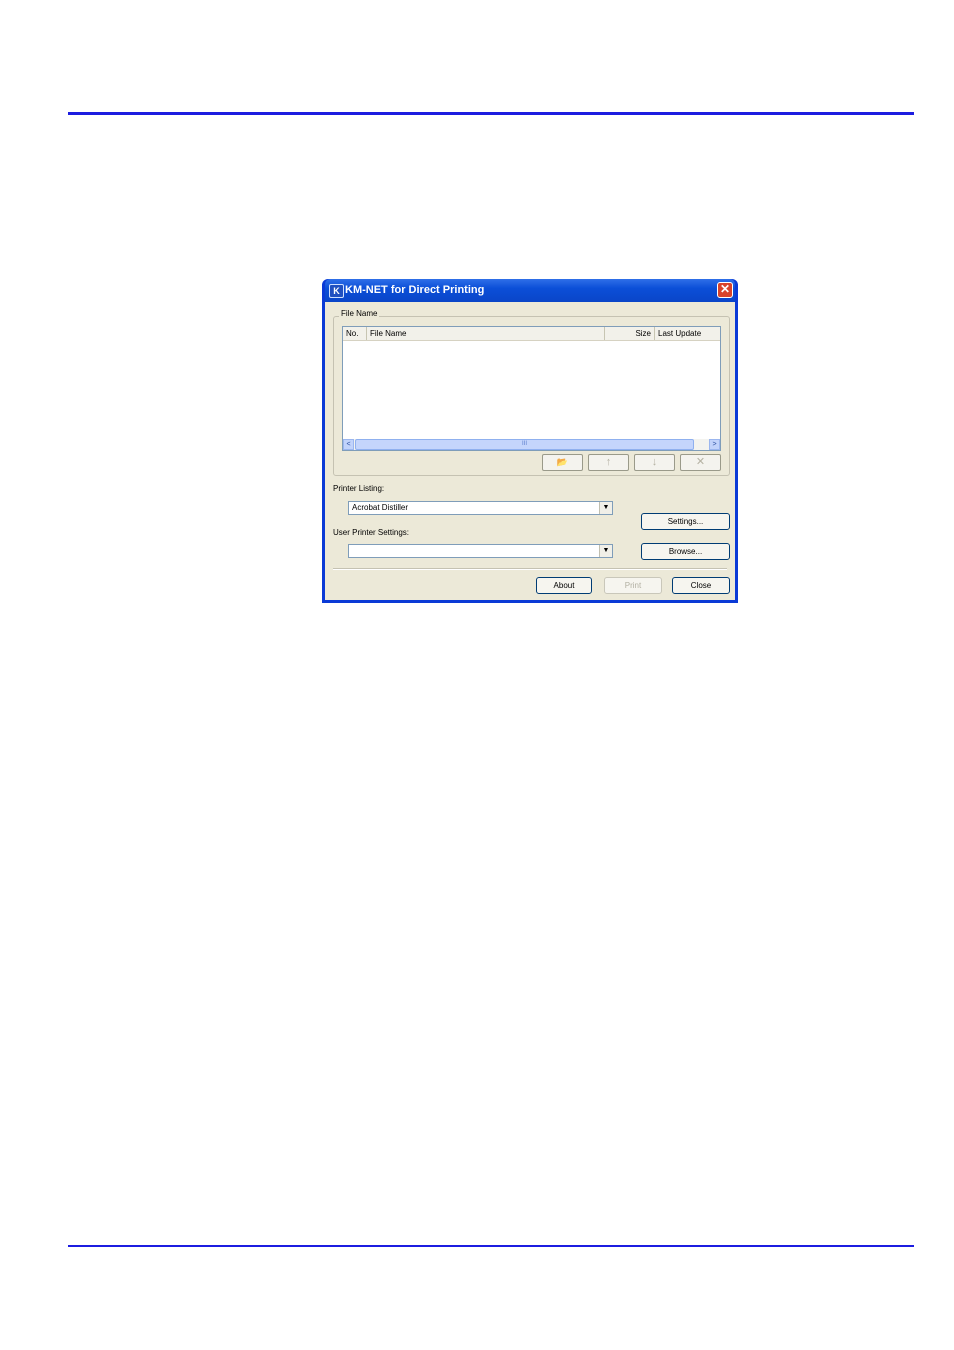  What do you see at coordinates (371, 532) in the screenshot?
I see `user-printer-settings-label: User Printer Settings:` at bounding box center [371, 532].